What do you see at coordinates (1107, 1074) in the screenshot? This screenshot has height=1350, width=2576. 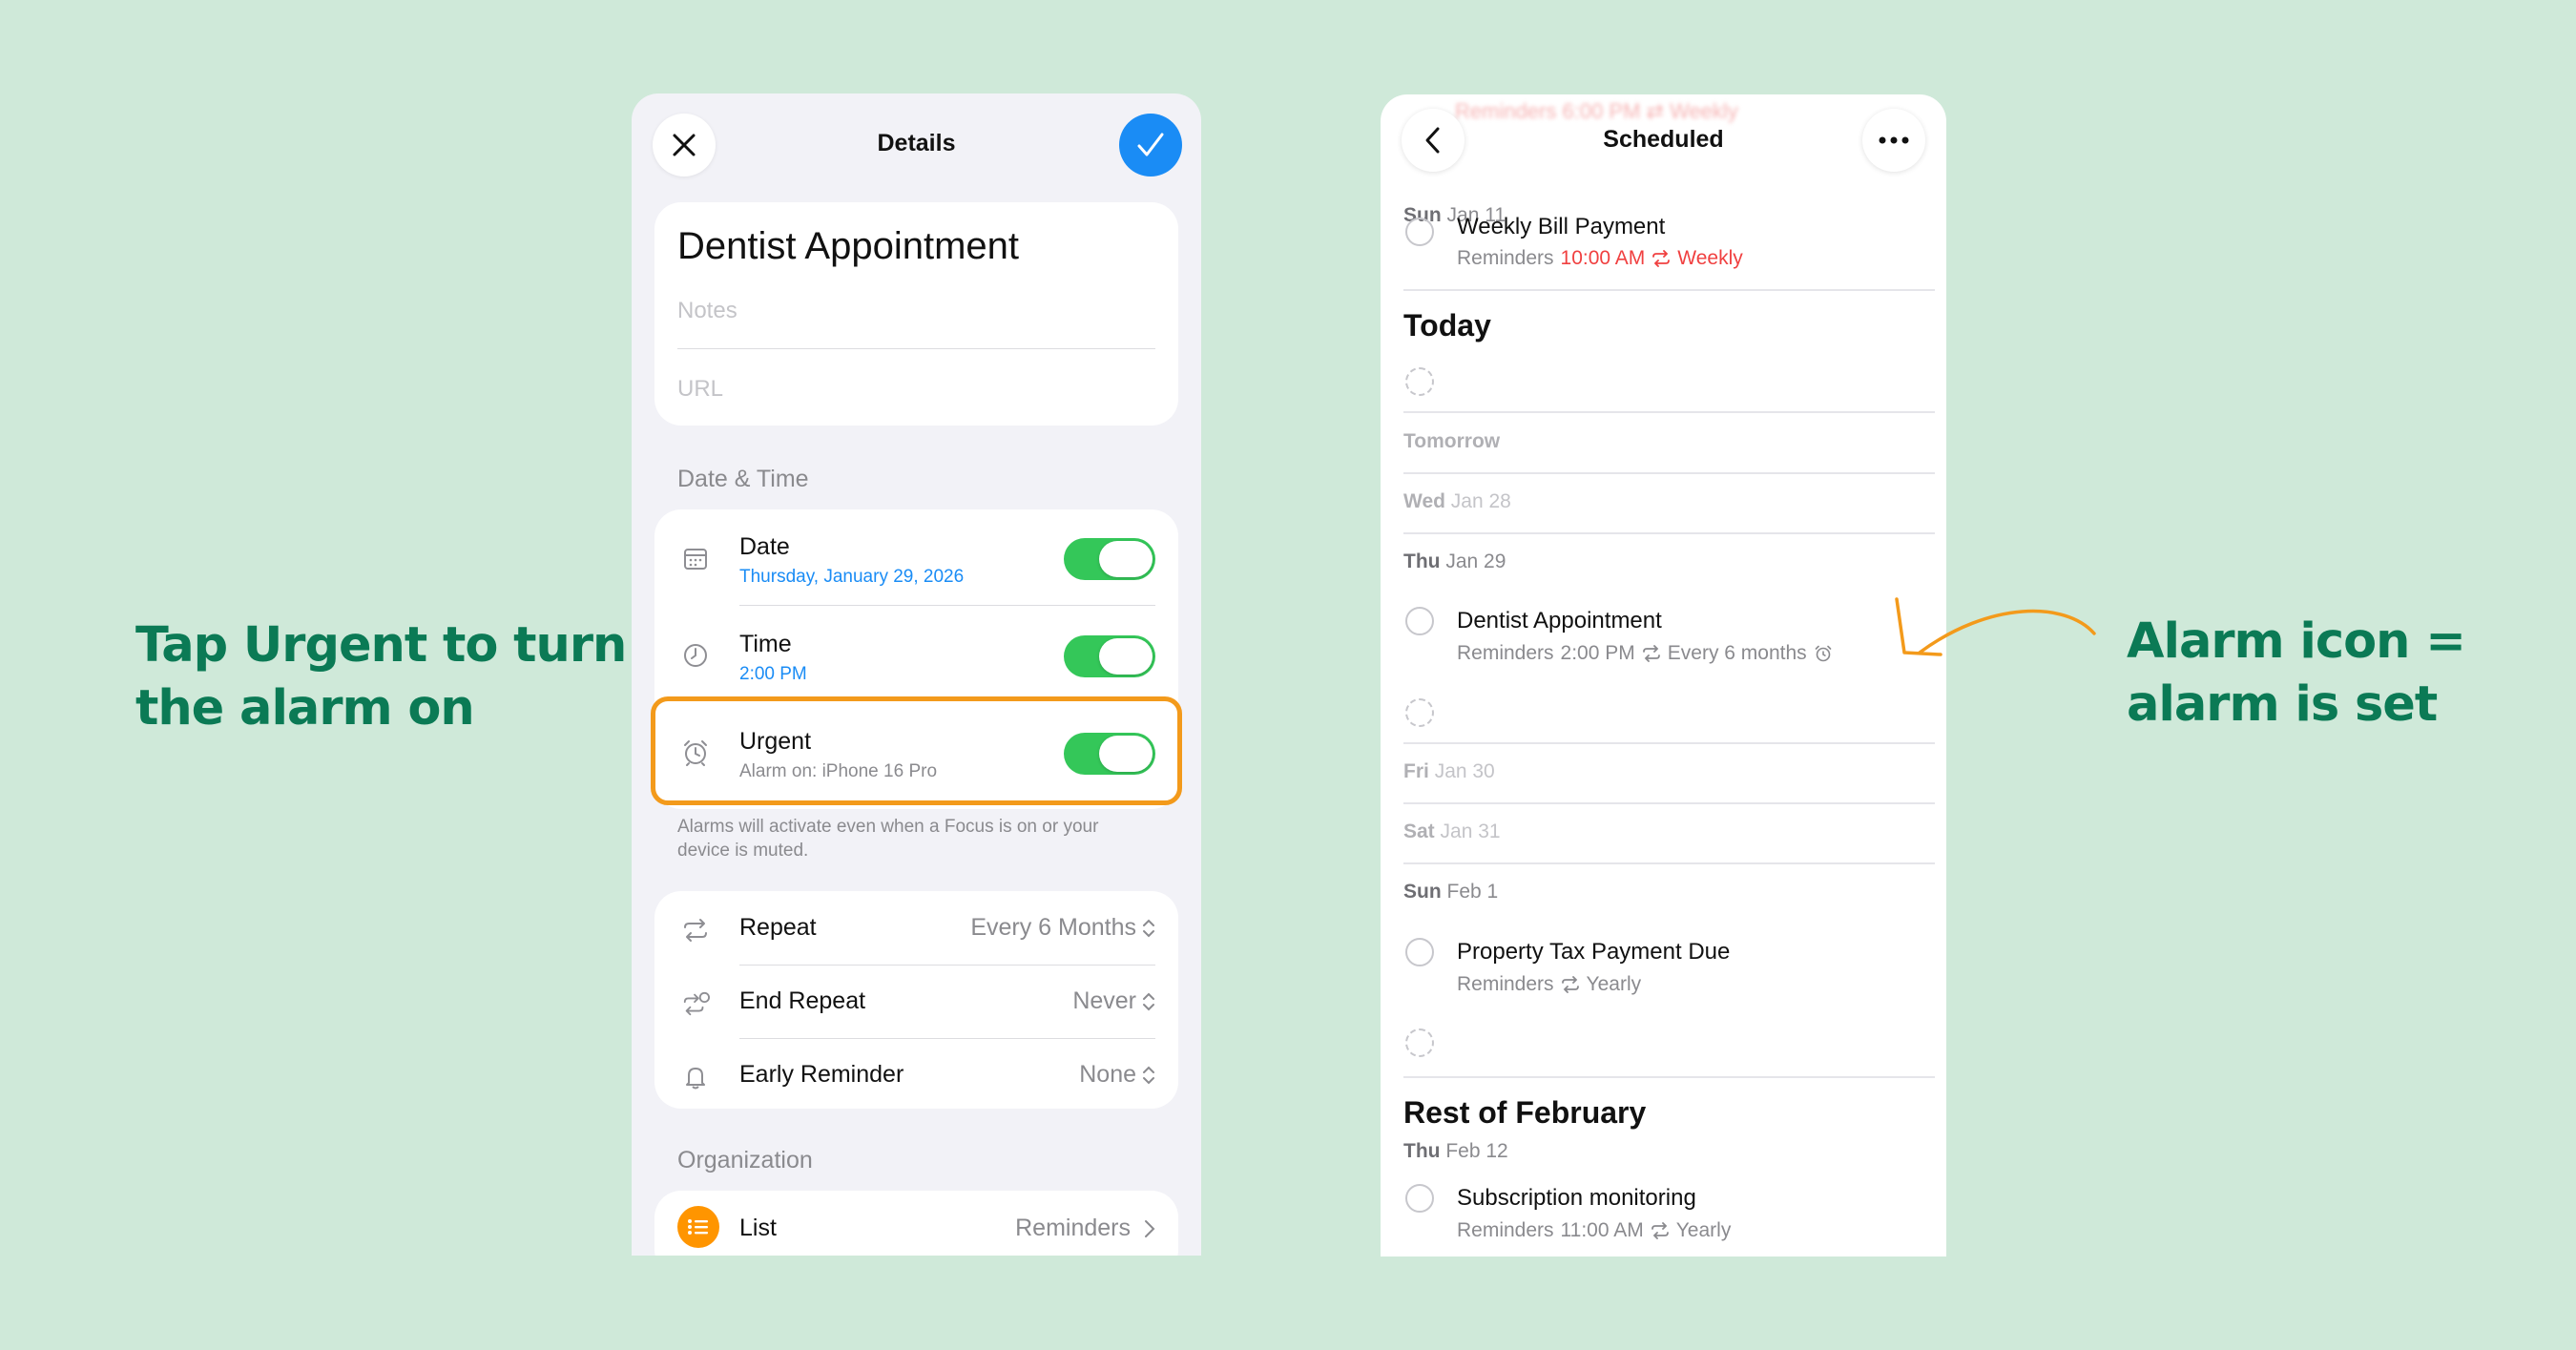 I see `early-reminder-value-text: None` at bounding box center [1107, 1074].